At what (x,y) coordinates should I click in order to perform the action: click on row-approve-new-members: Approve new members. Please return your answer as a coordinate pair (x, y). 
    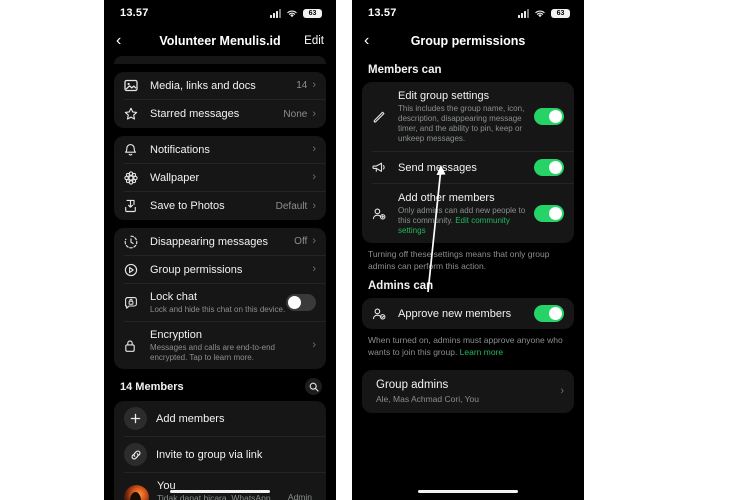
    Looking at the image, I should click on (473, 313).